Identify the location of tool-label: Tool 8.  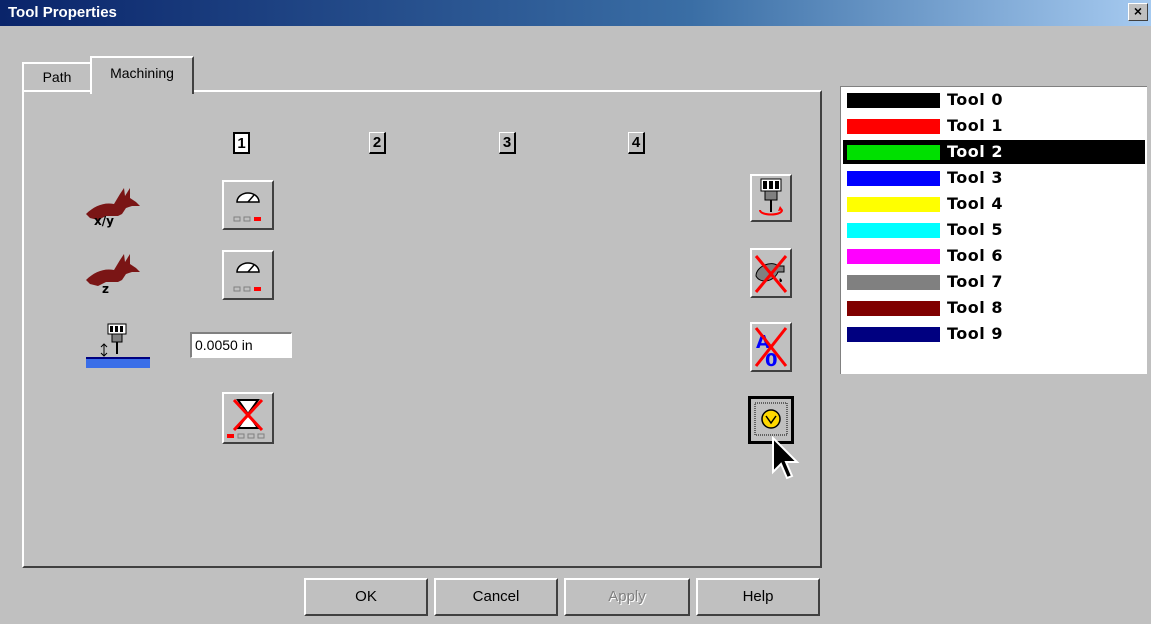
(975, 307).